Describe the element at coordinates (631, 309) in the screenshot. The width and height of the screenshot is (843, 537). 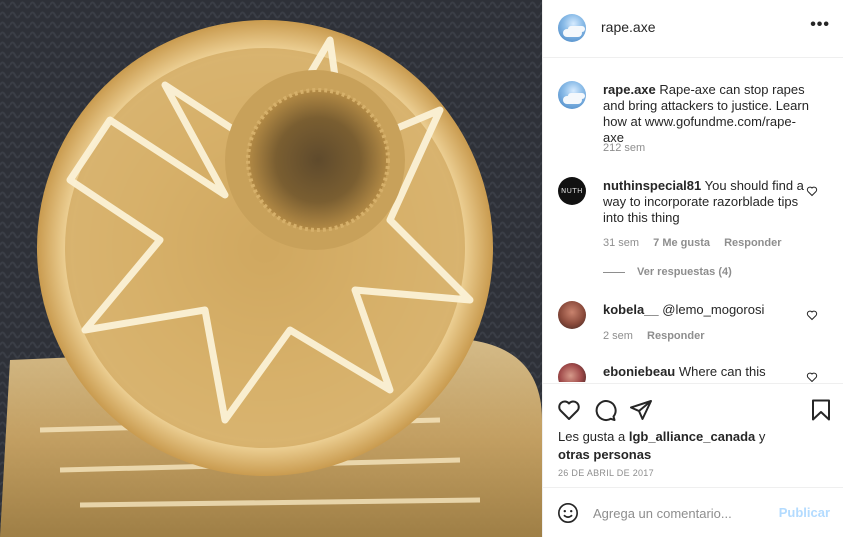
I see `comment-username: kobela__` at that location.